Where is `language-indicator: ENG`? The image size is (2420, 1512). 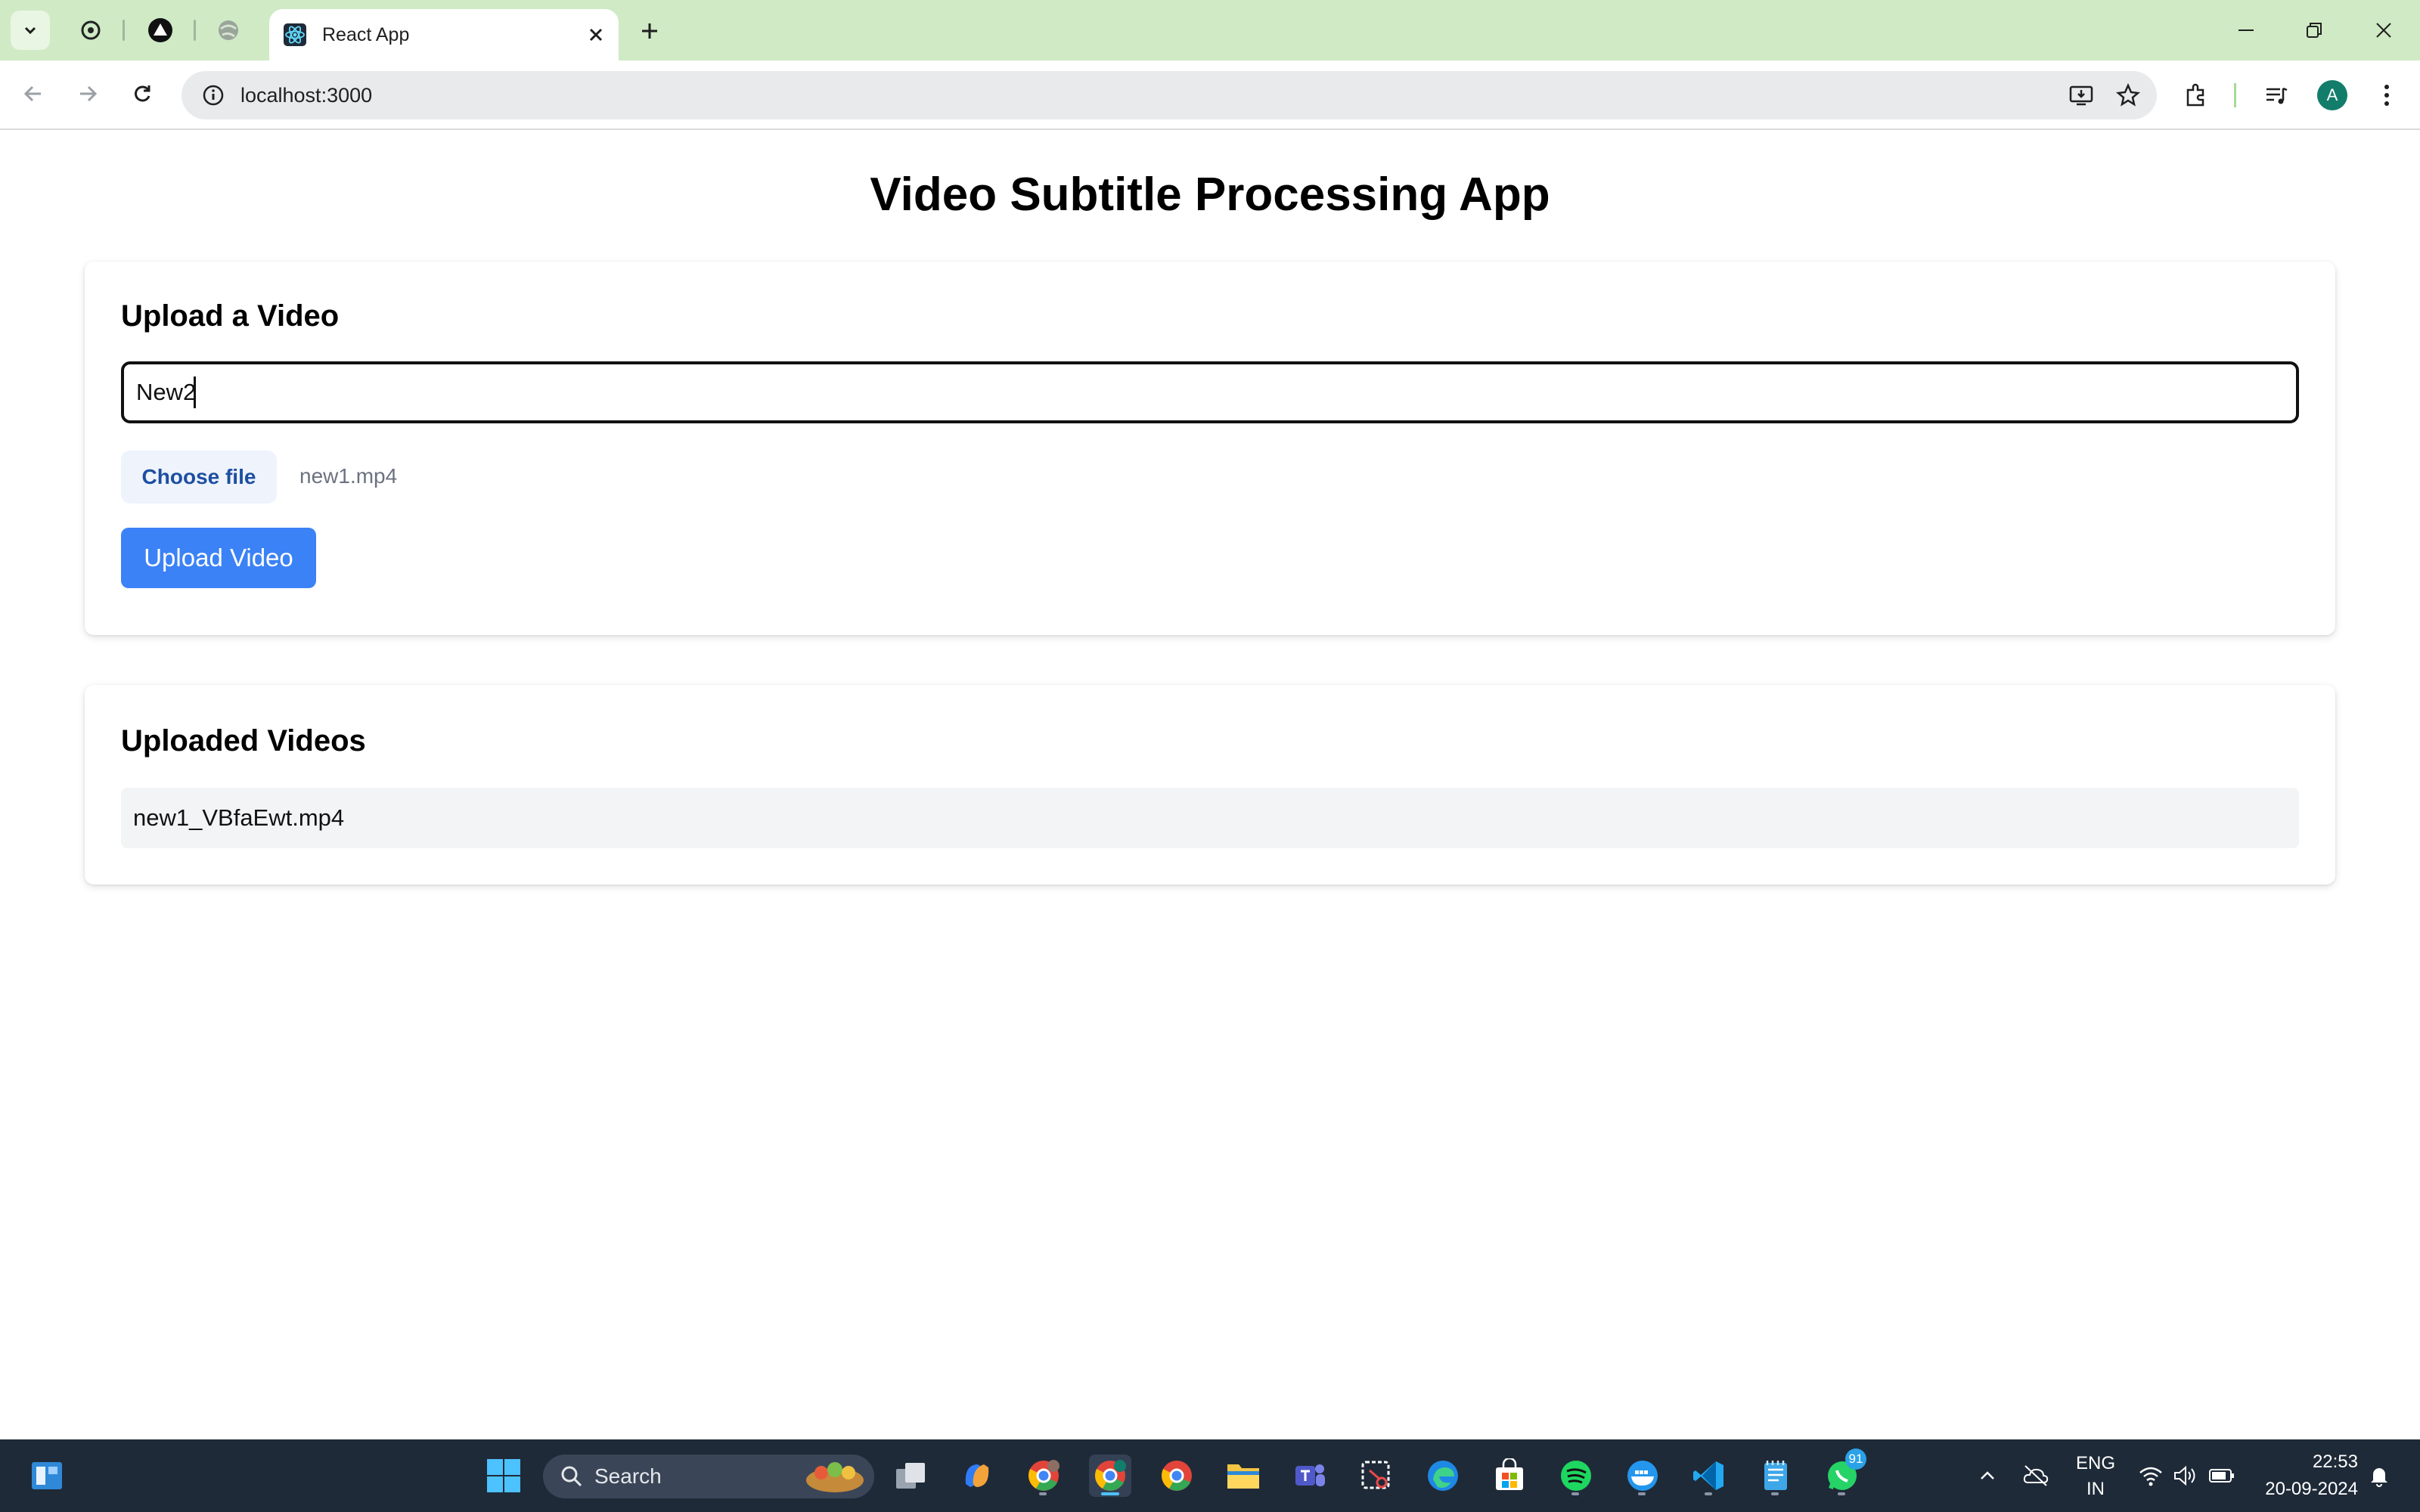
language-indicator: ENG is located at coordinates (2096, 1463).